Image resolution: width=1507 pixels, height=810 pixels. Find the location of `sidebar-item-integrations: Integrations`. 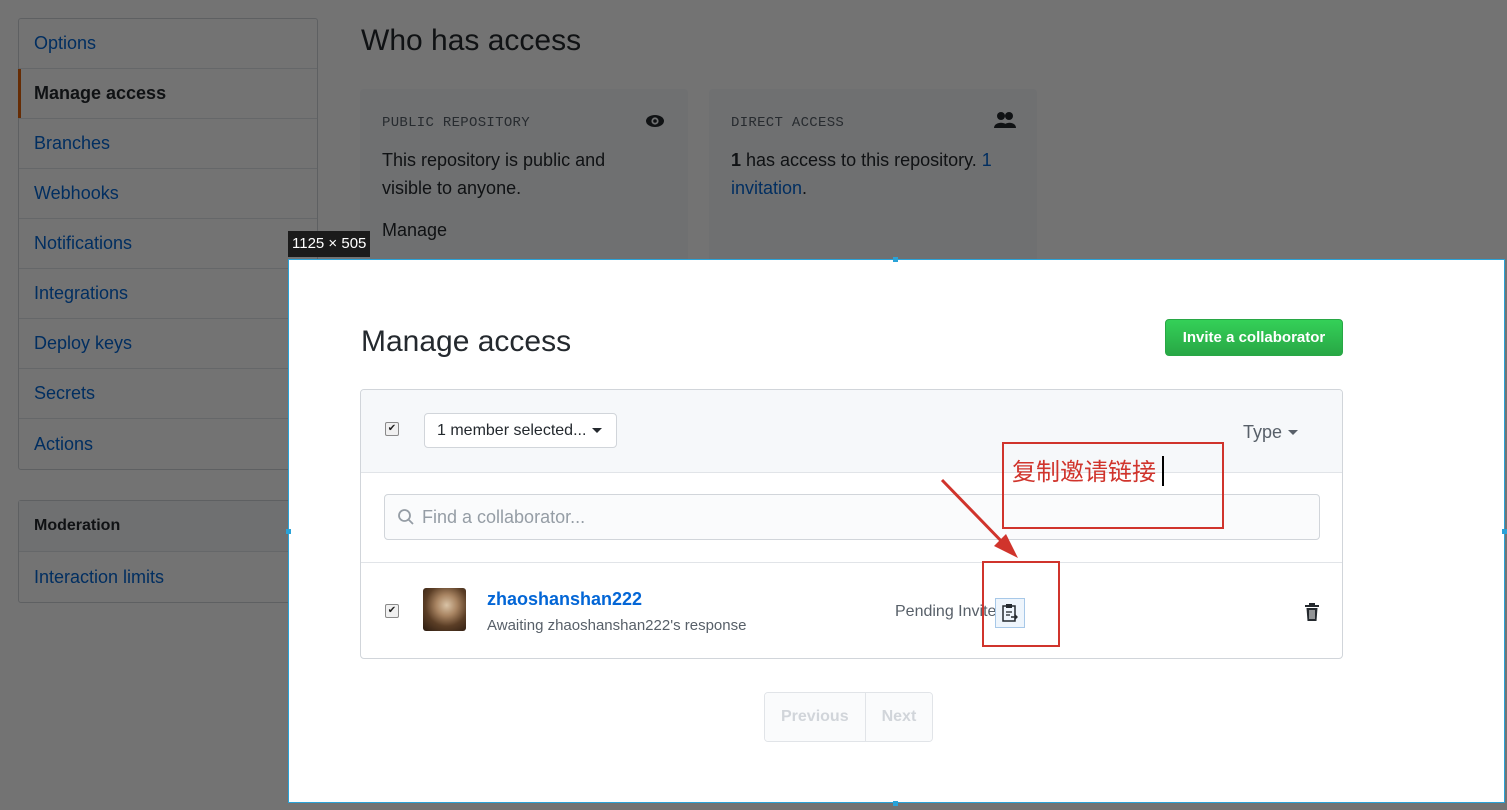

sidebar-item-integrations: Integrations is located at coordinates (168, 294).